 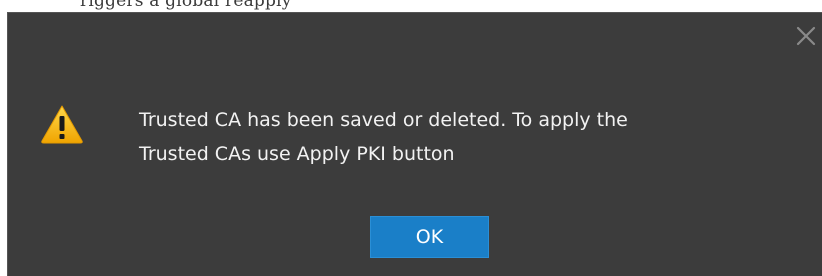 I want to click on background-page-text: riggers a global reapply, so click(x=186, y=5).